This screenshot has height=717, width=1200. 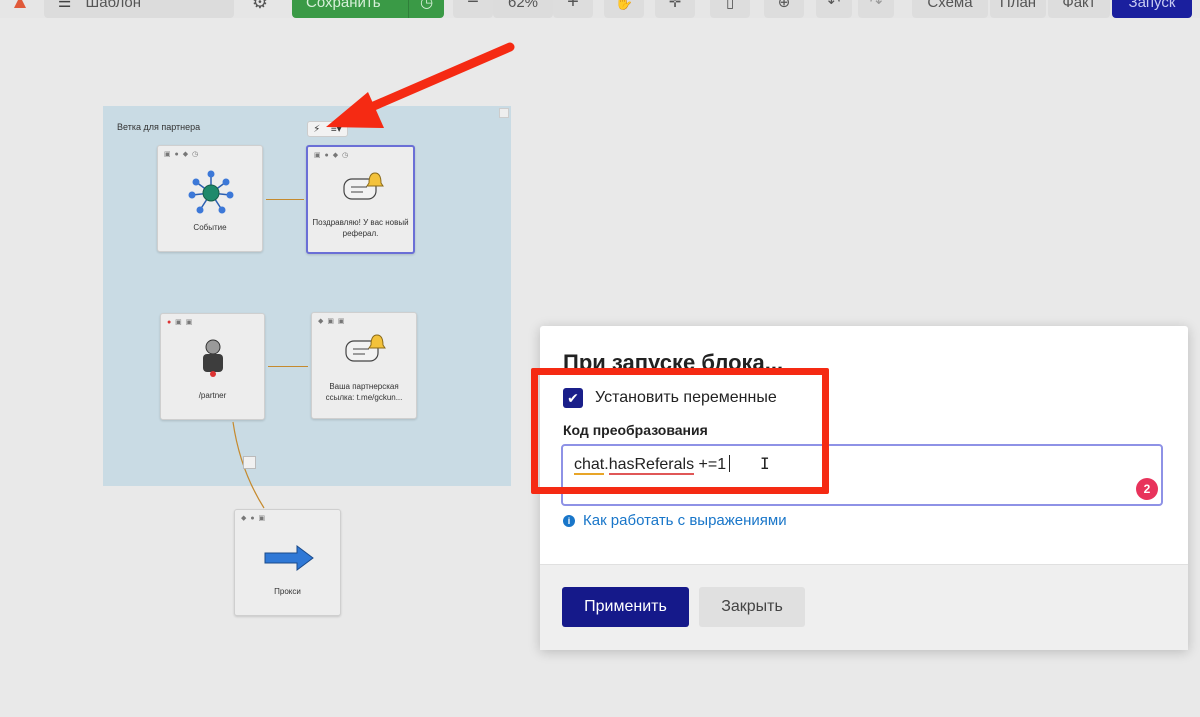 What do you see at coordinates (680, 431) in the screenshot?
I see `annotation-highlight-box` at bounding box center [680, 431].